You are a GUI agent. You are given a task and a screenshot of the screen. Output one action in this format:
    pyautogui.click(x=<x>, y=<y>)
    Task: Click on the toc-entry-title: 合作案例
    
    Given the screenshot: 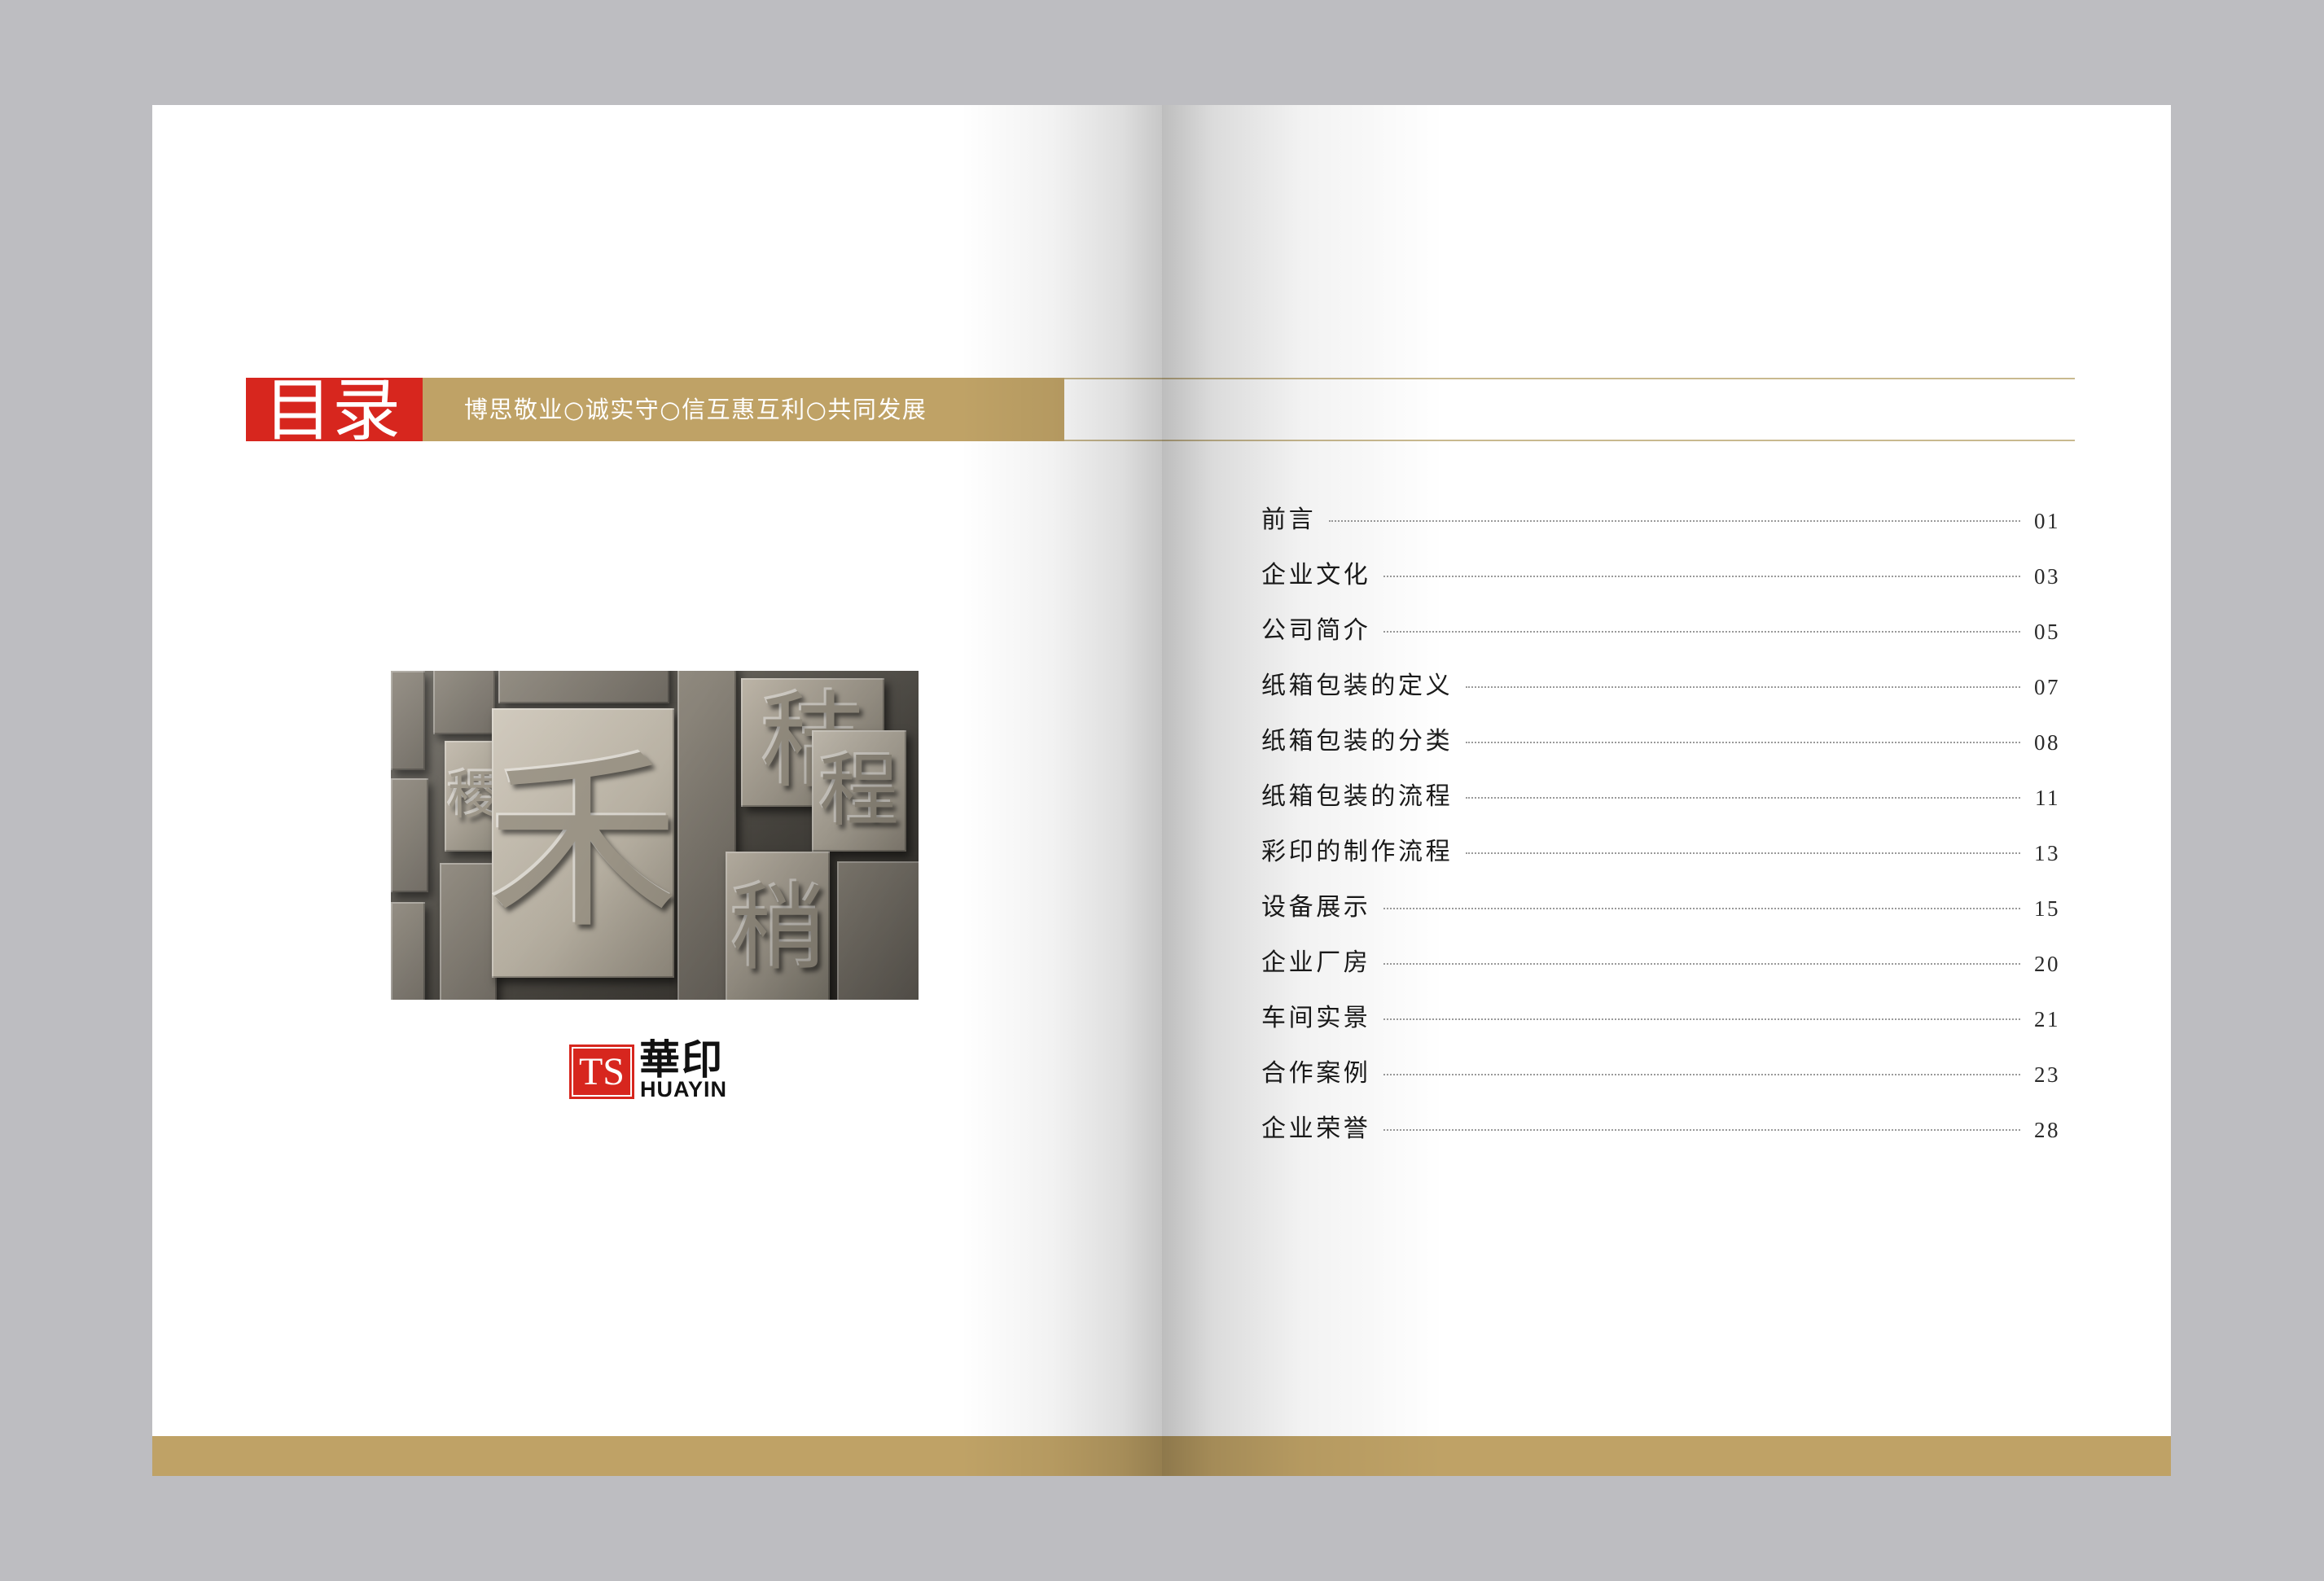 What is the action you would take?
    pyautogui.click(x=1316, y=1073)
    